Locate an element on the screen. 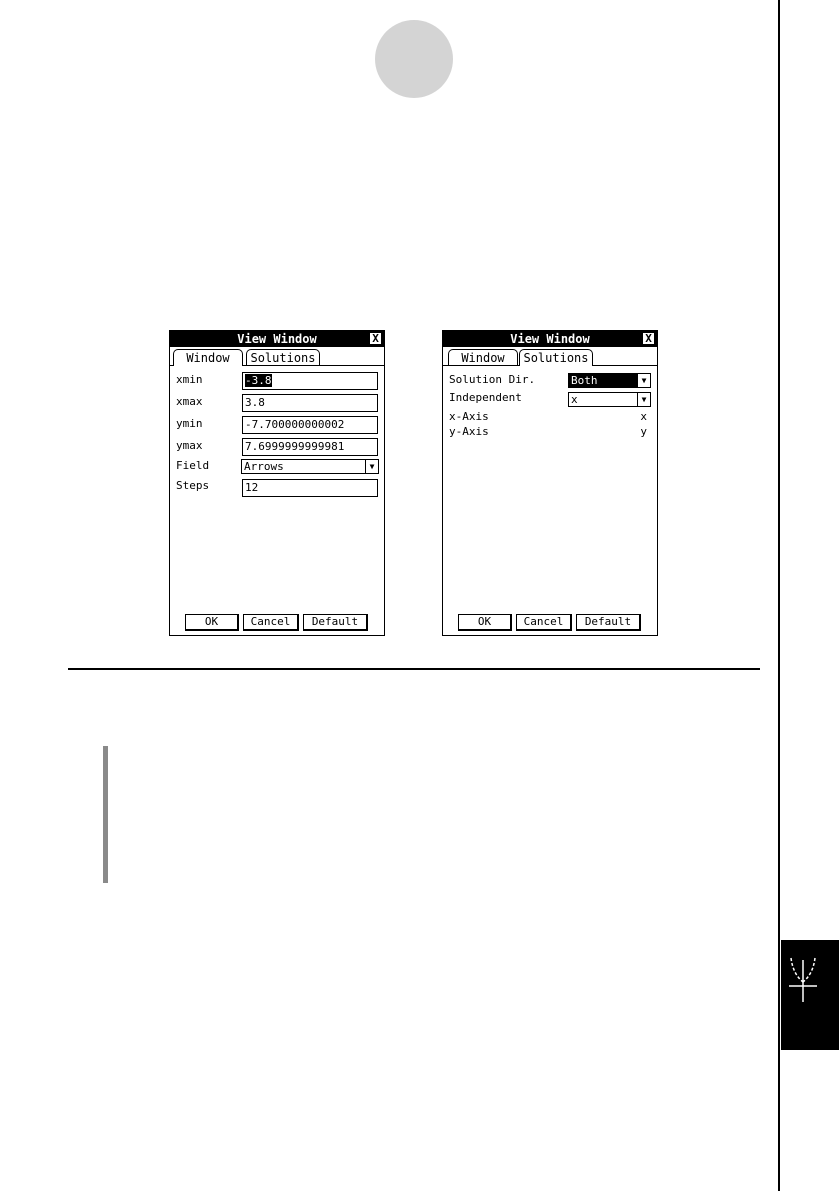 The image size is (839, 1191). xmin-value: -3.8 is located at coordinates (258, 380).